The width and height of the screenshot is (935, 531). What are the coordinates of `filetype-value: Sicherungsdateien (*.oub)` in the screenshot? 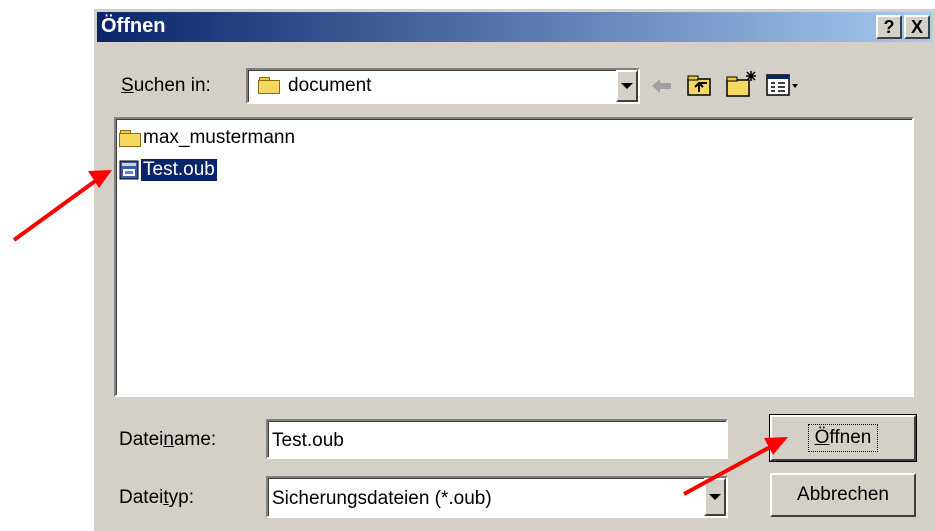 It's located at (382, 498).